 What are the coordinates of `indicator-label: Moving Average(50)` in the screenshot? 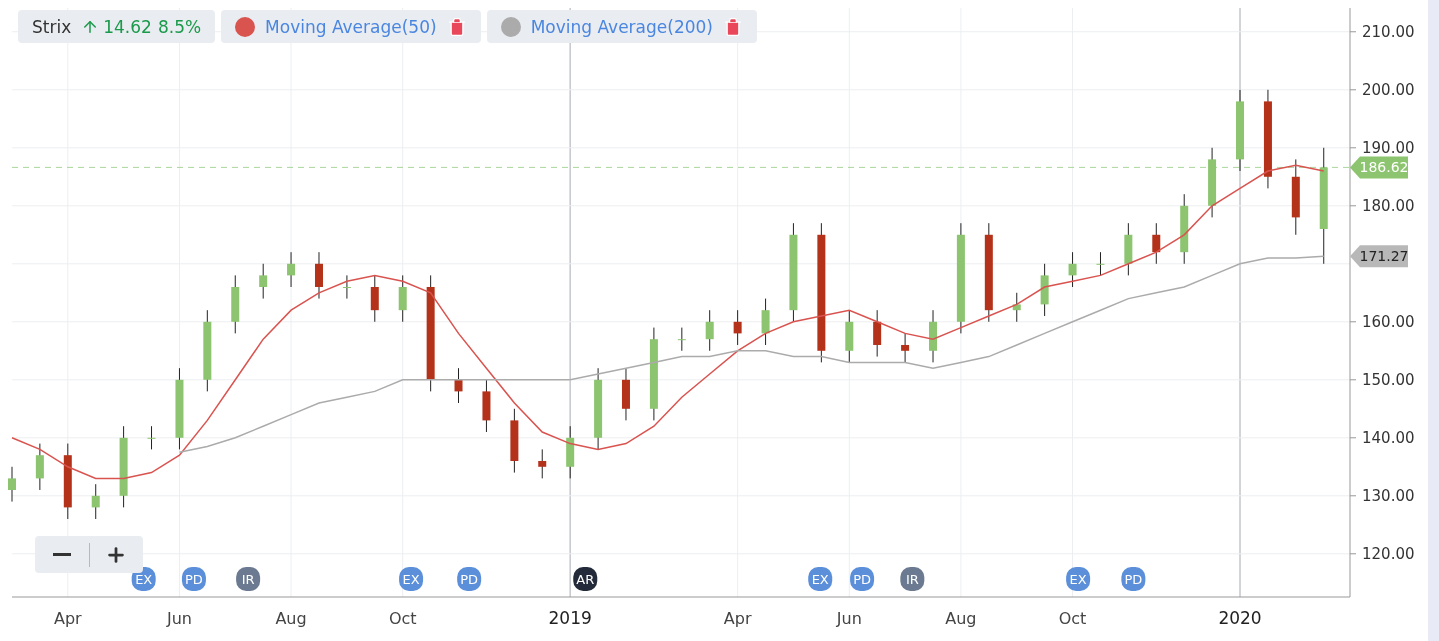 It's located at (351, 26).